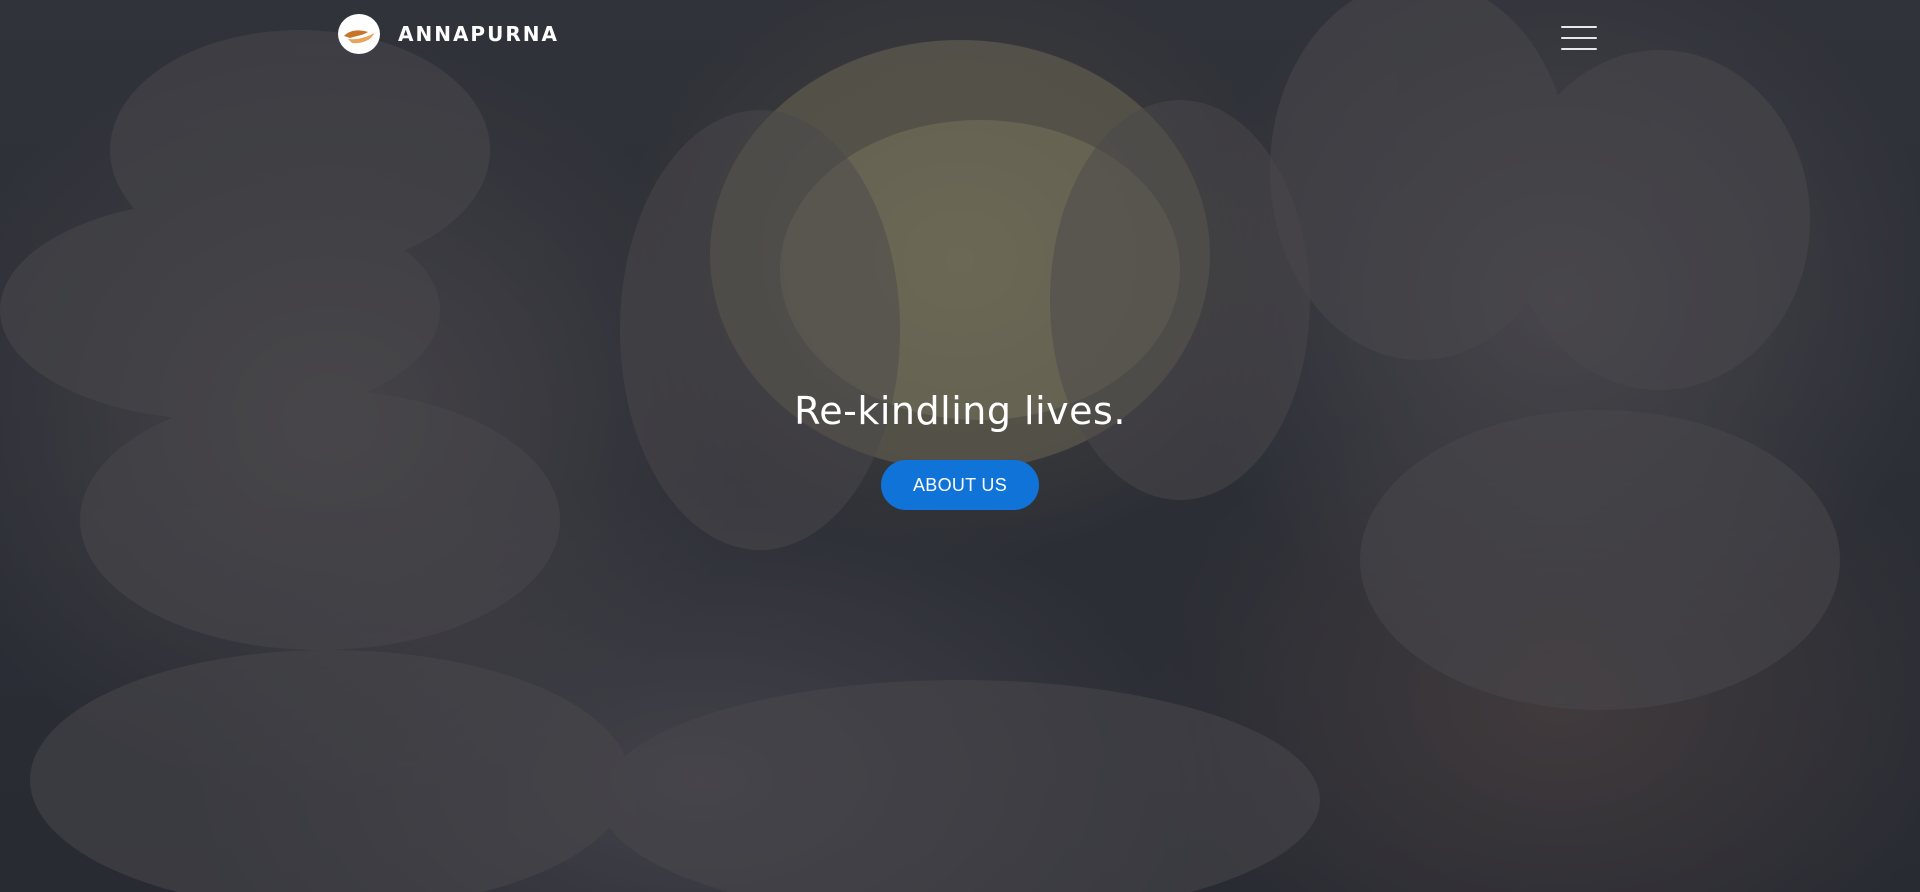  I want to click on brand-home-link: ANNAPURNA, so click(448, 34).